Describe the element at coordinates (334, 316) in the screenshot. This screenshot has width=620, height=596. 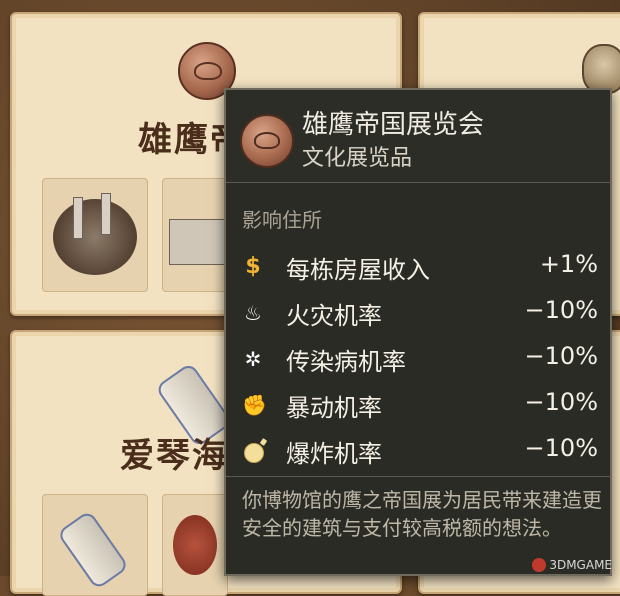
I see `stat-label: 火灾机率` at that location.